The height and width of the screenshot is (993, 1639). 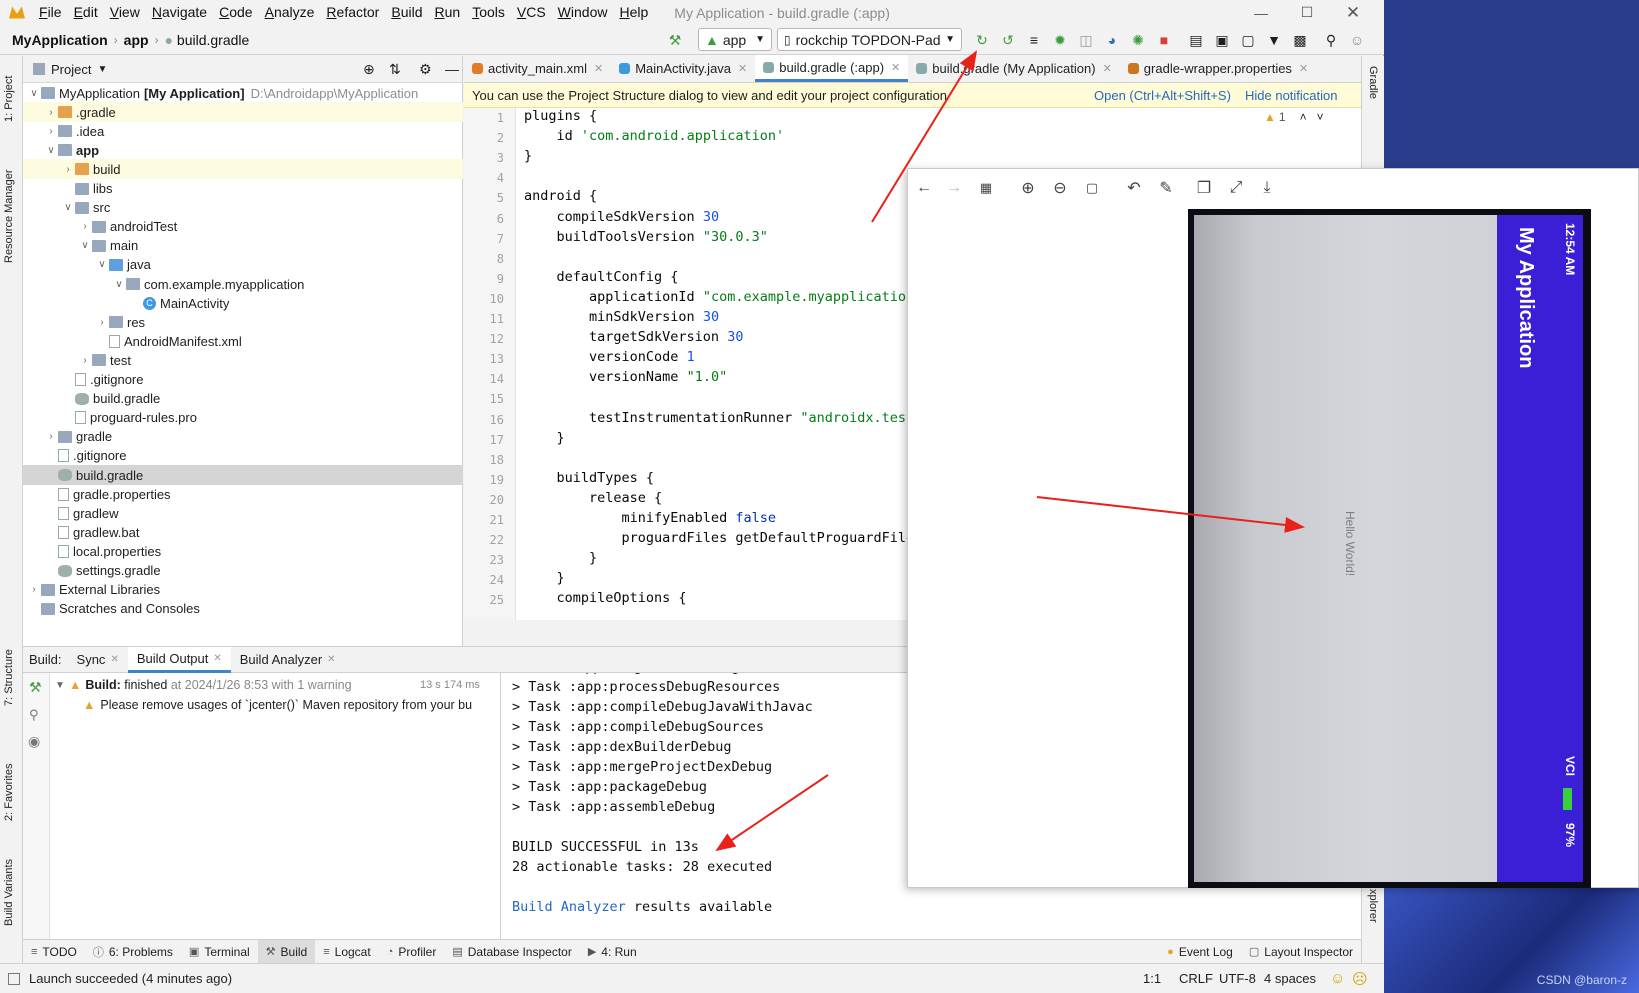 I want to click on minimize-icon: —, so click(x=1261, y=12).